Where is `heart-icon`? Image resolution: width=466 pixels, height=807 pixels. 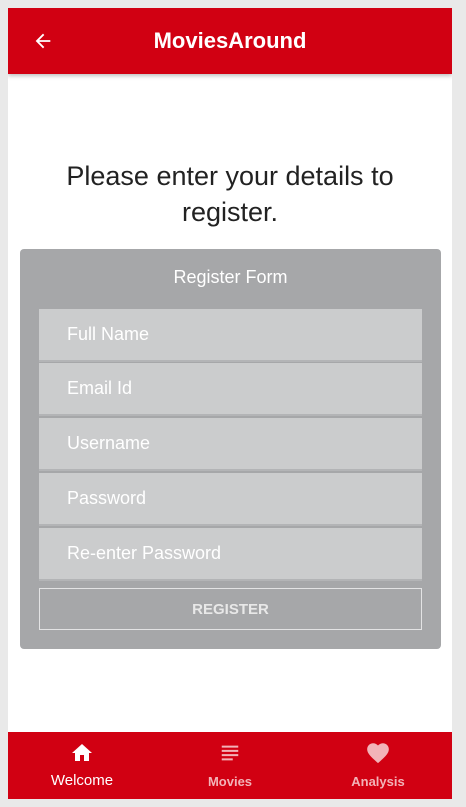 heart-icon is located at coordinates (378, 753).